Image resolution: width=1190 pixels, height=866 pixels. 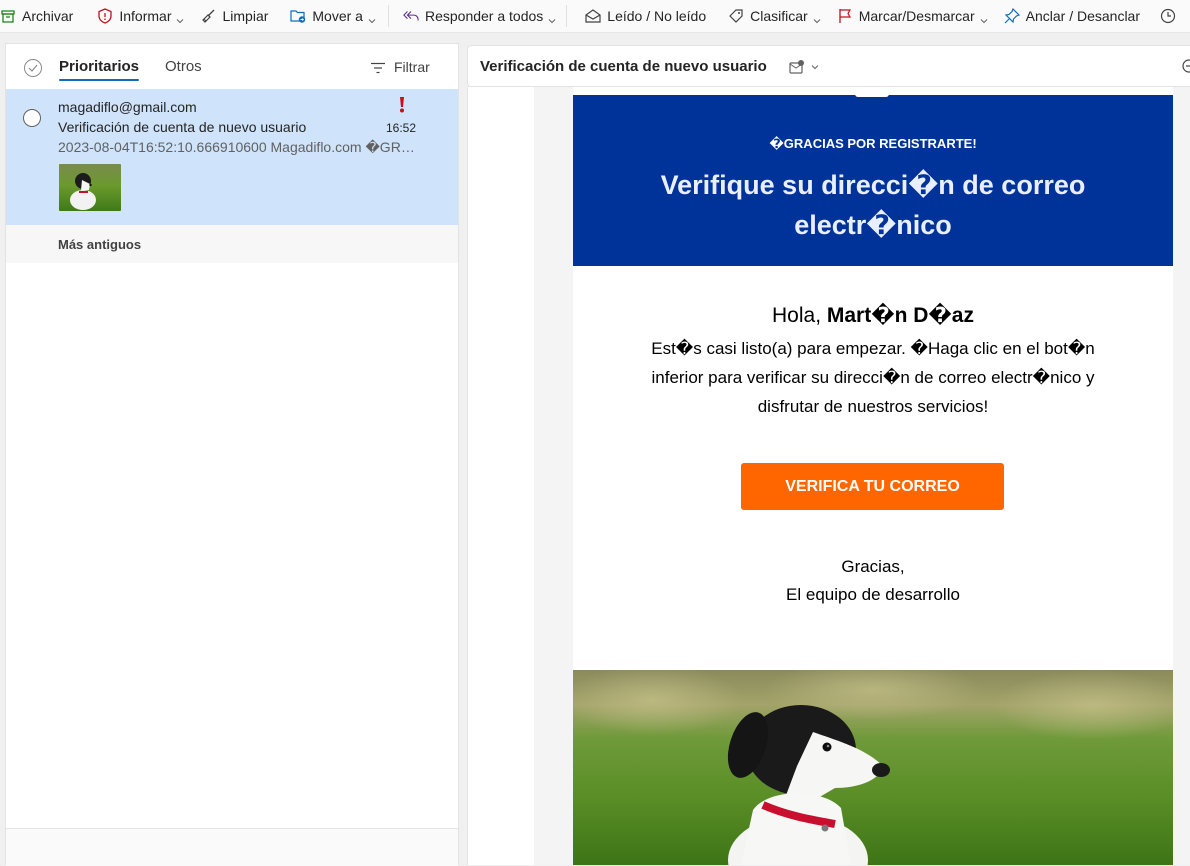 I want to click on envelope-badge-icon, so click(x=796, y=67).